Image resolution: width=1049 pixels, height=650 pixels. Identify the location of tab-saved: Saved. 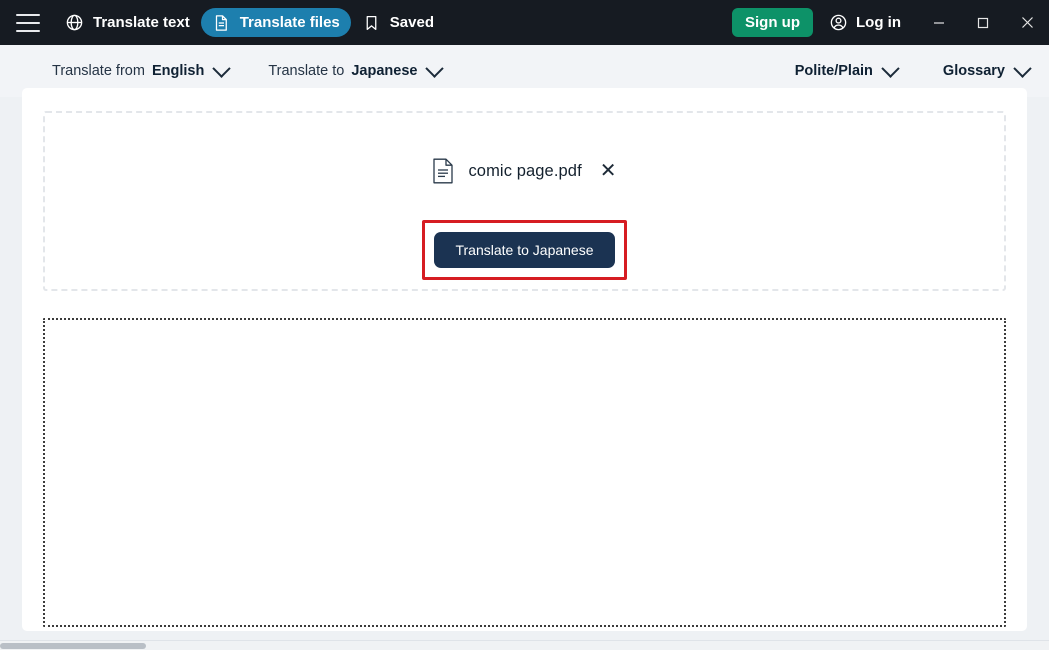
(398, 22).